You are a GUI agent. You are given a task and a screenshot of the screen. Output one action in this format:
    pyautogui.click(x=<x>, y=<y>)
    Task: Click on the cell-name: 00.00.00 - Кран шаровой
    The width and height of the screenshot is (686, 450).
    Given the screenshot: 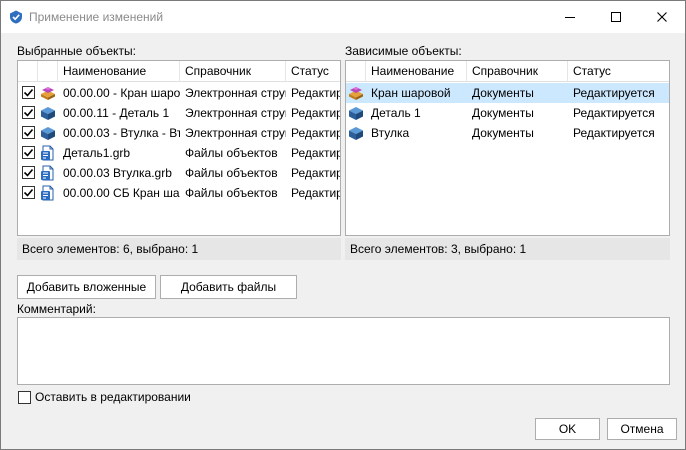 What is the action you would take?
    pyautogui.click(x=121, y=93)
    